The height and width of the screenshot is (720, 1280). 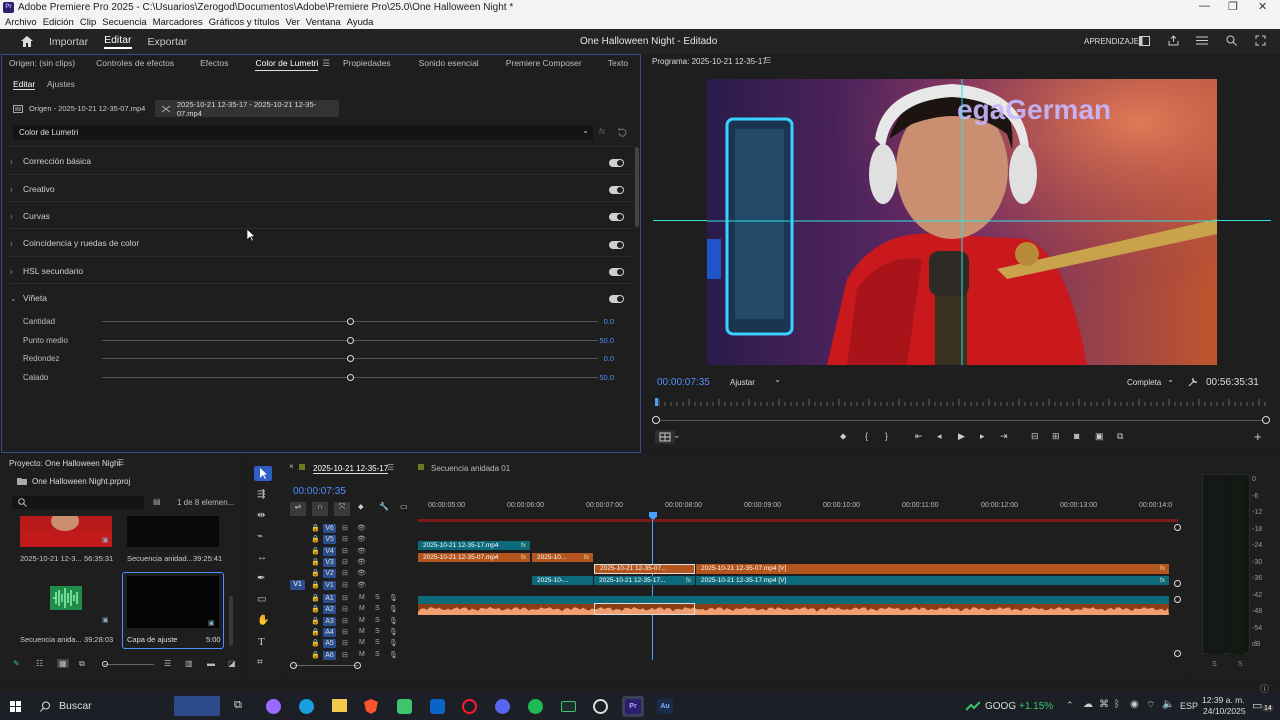 What do you see at coordinates (1070, 705) in the screenshot?
I see `tray-chevron-icon: ⌃` at bounding box center [1070, 705].